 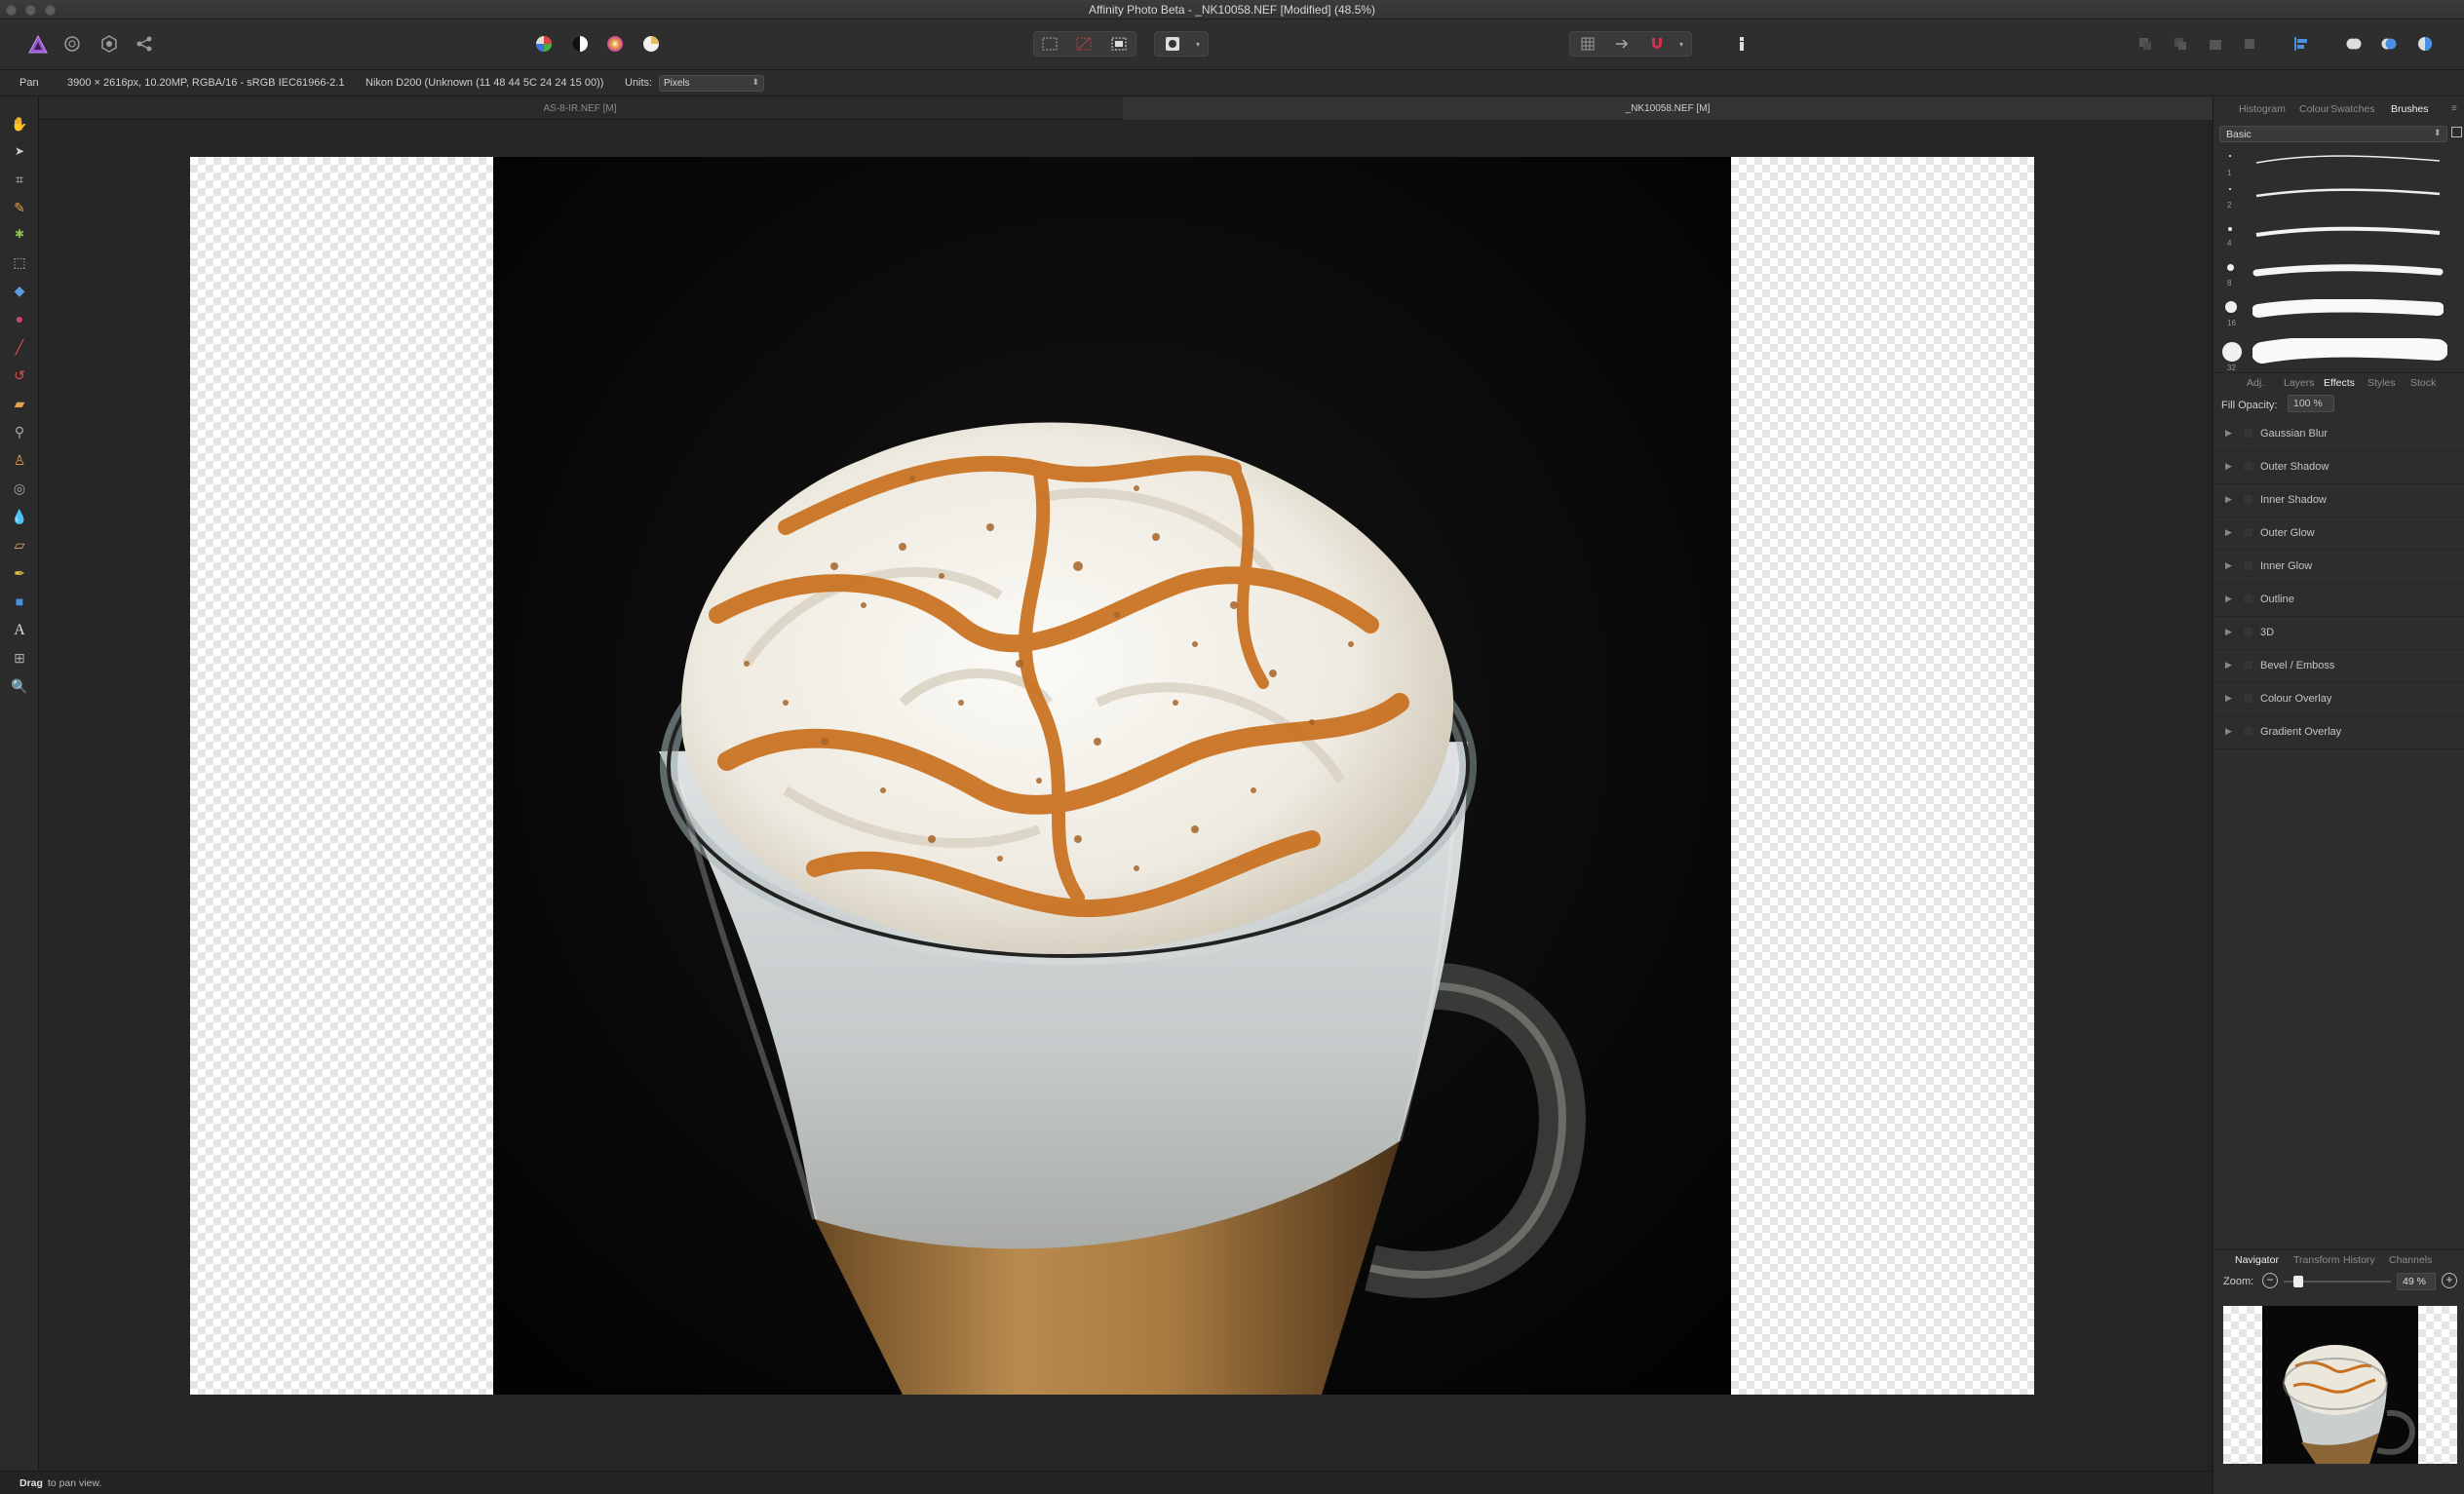 What do you see at coordinates (2340, 1385) in the screenshot?
I see `navigator-thumbnail` at bounding box center [2340, 1385].